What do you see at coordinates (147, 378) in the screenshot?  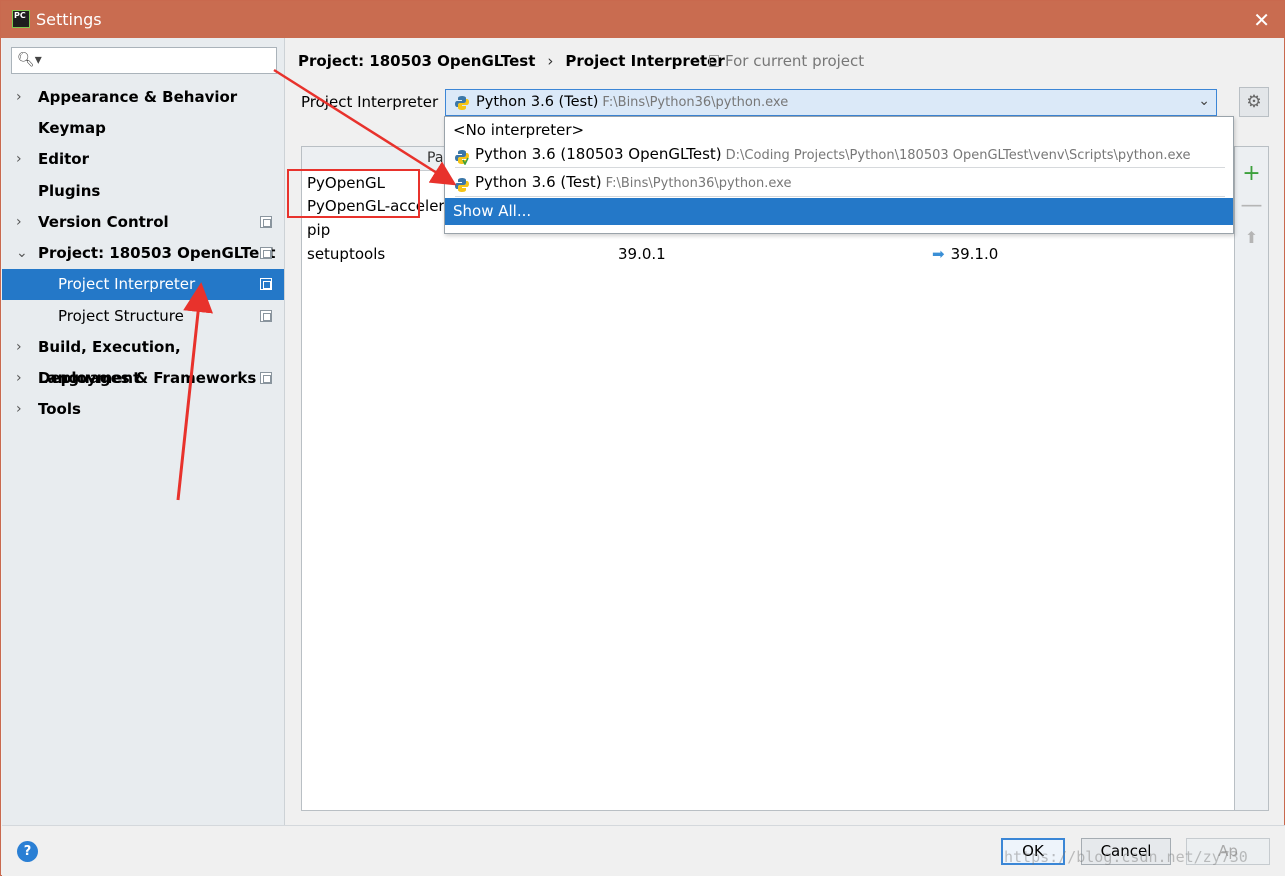 I see `sidebar-item-label: Languages & Frameworks` at bounding box center [147, 378].